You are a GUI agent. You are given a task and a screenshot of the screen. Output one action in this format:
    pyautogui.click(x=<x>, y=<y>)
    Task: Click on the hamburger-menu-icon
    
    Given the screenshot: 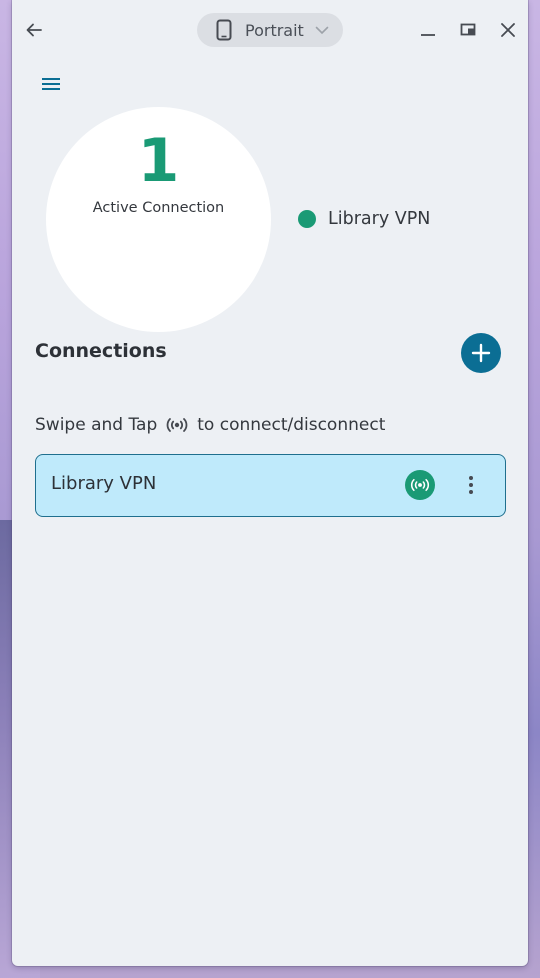 What is the action you would take?
    pyautogui.click(x=51, y=84)
    